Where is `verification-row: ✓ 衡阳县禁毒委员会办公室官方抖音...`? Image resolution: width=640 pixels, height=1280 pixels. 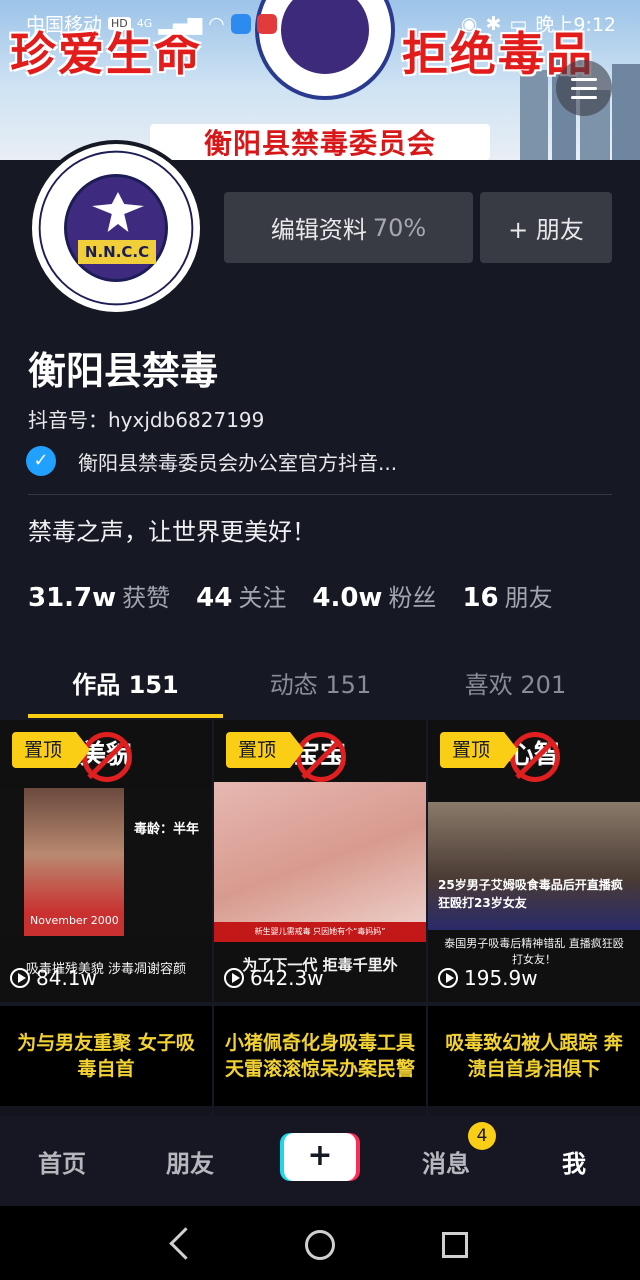
verification-row: ✓ 衡阳县禁毒委员会办公室官方抖音... is located at coordinates (211, 461).